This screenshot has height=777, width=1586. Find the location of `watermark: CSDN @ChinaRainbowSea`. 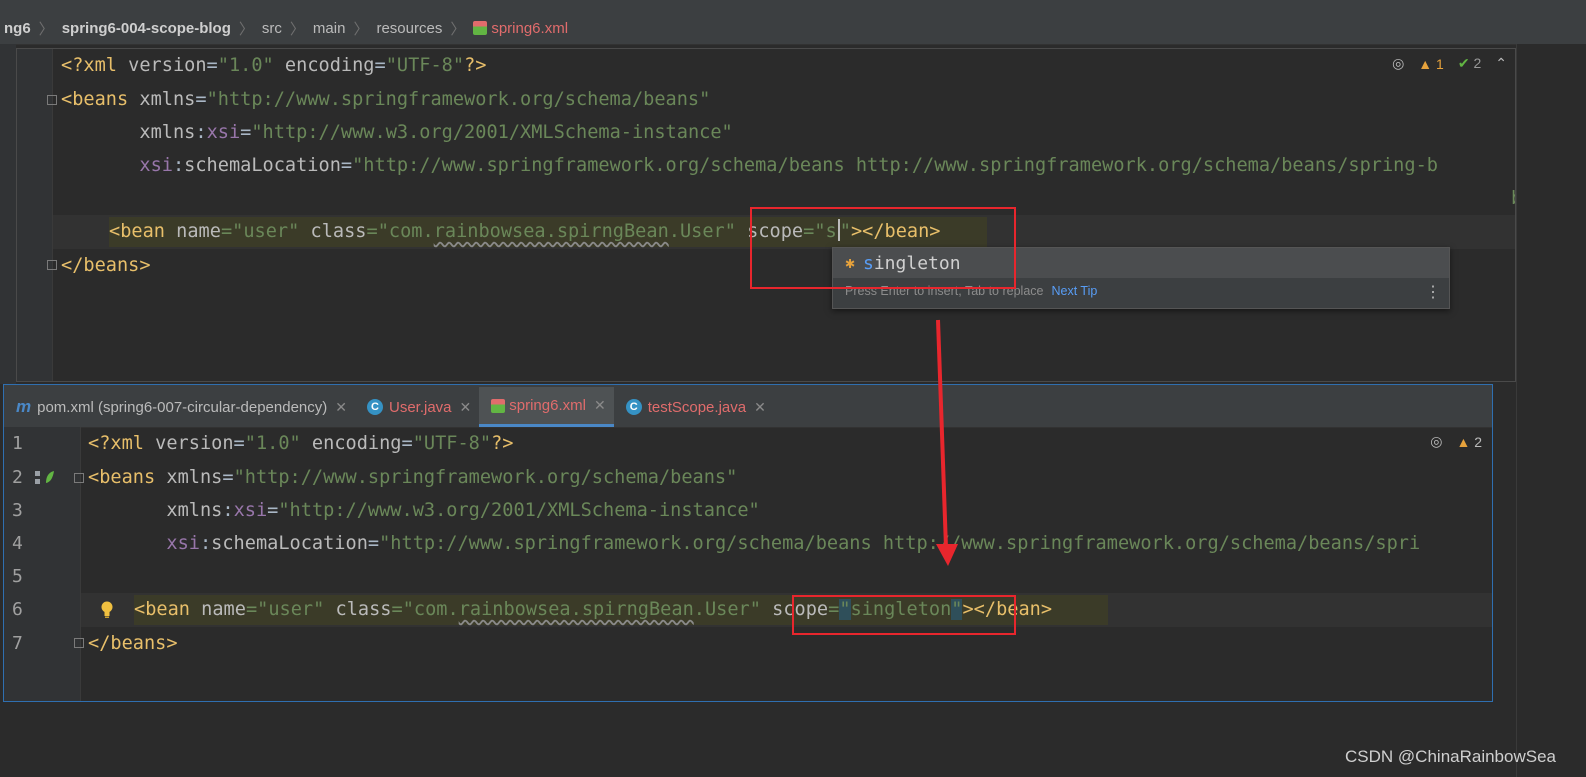

watermark: CSDN @ChinaRainbowSea is located at coordinates (1450, 756).